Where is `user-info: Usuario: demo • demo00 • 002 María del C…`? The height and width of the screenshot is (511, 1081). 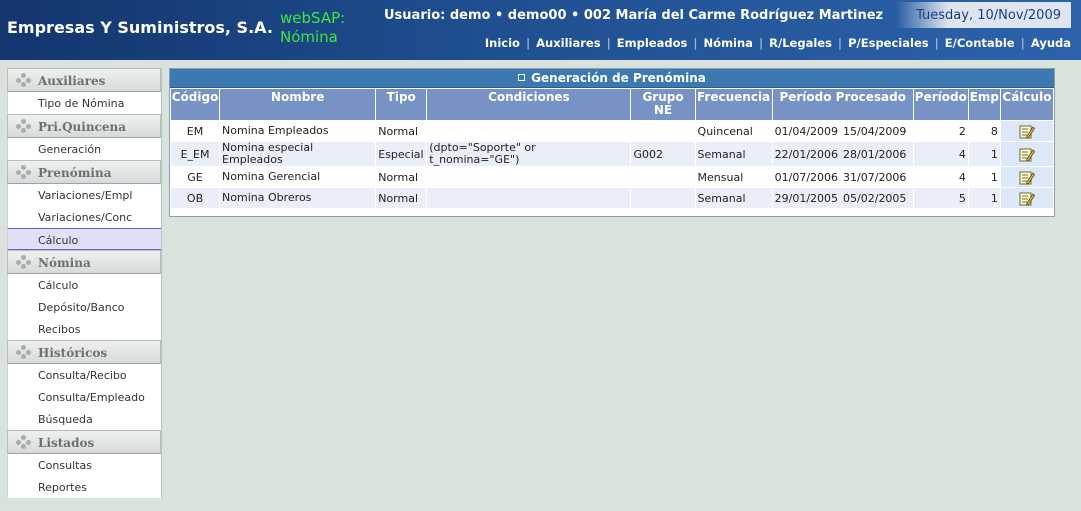 user-info: Usuario: demo • demo00 • 002 María del C… is located at coordinates (634, 15).